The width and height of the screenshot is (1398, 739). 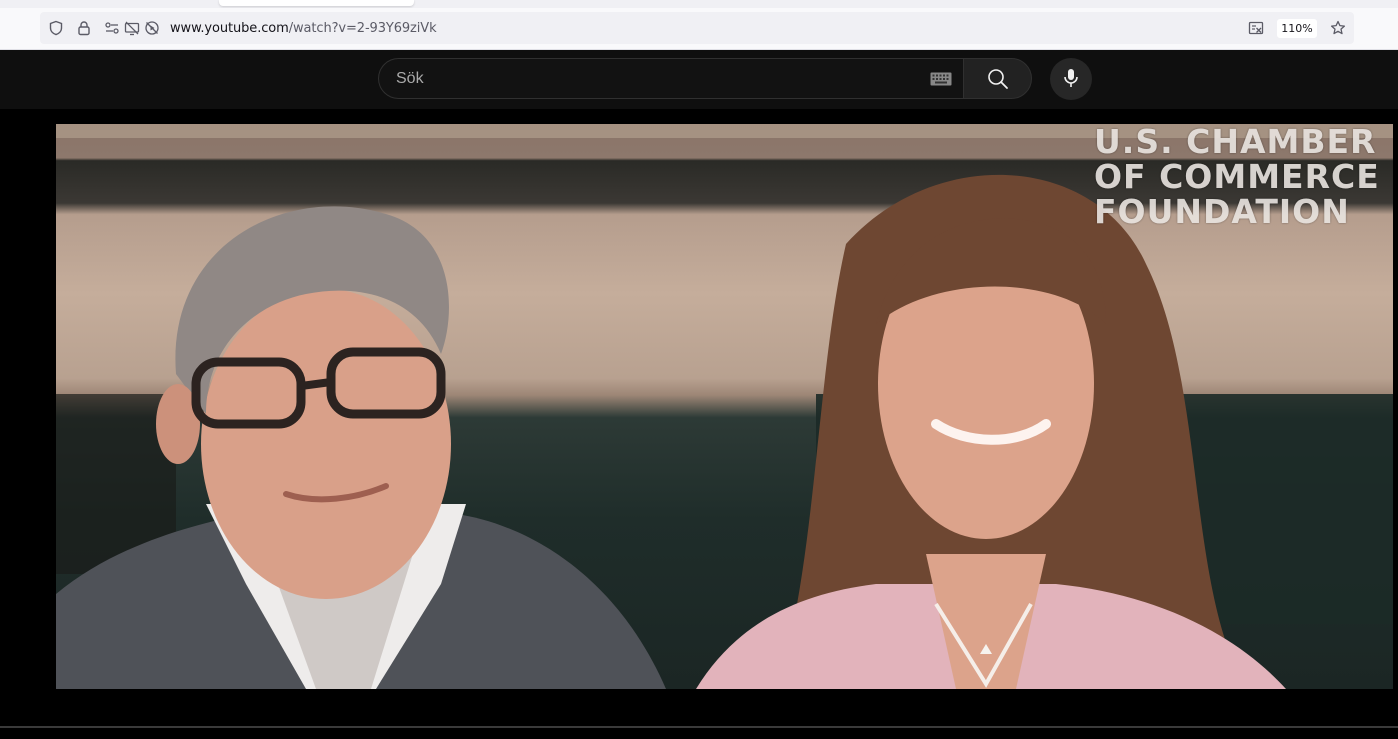 I want to click on camera-blocked-icon, so click(x=132, y=28).